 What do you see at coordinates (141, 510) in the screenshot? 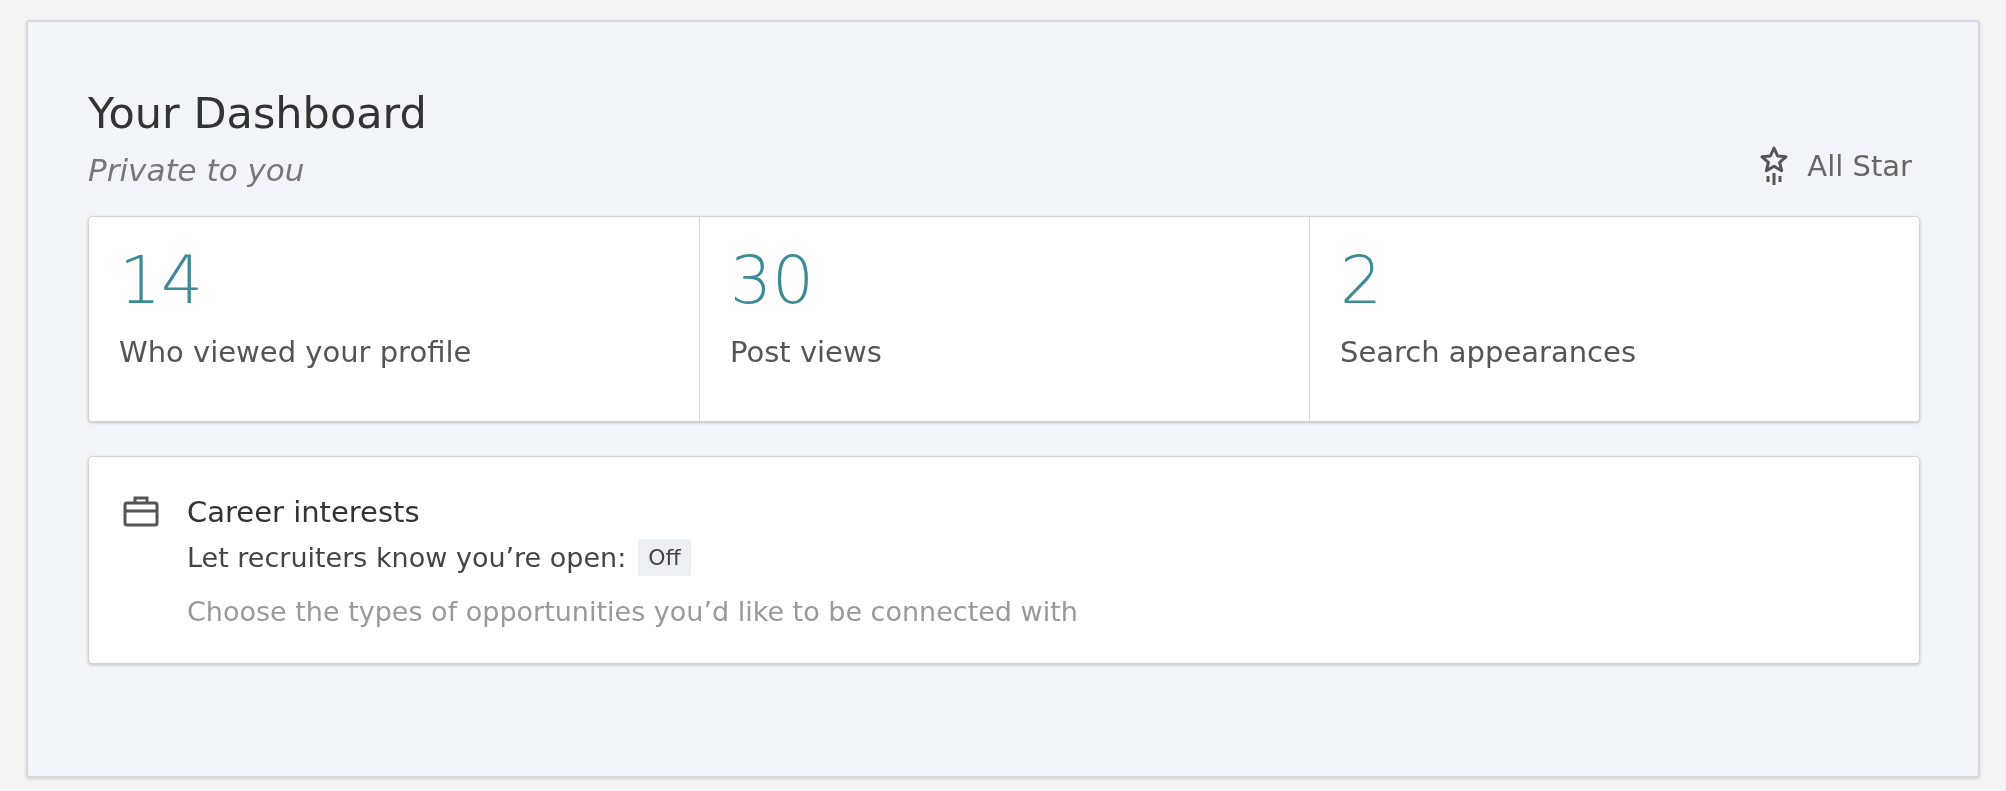
I see `briefcase-icon` at bounding box center [141, 510].